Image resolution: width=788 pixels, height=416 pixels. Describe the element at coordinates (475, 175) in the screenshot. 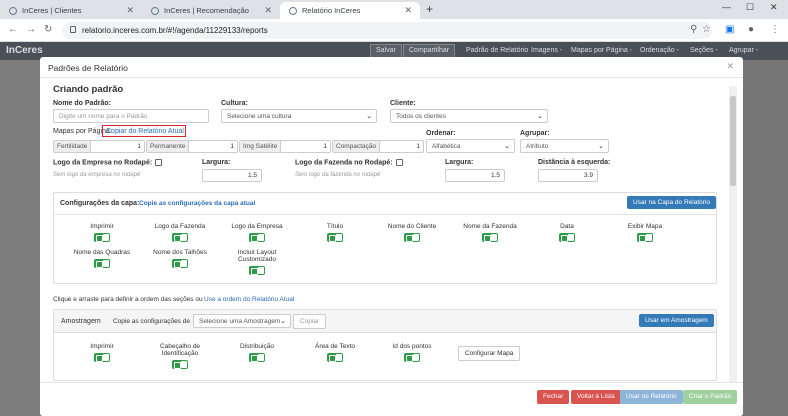

I see `farm-logo-width-input: 1.5` at that location.